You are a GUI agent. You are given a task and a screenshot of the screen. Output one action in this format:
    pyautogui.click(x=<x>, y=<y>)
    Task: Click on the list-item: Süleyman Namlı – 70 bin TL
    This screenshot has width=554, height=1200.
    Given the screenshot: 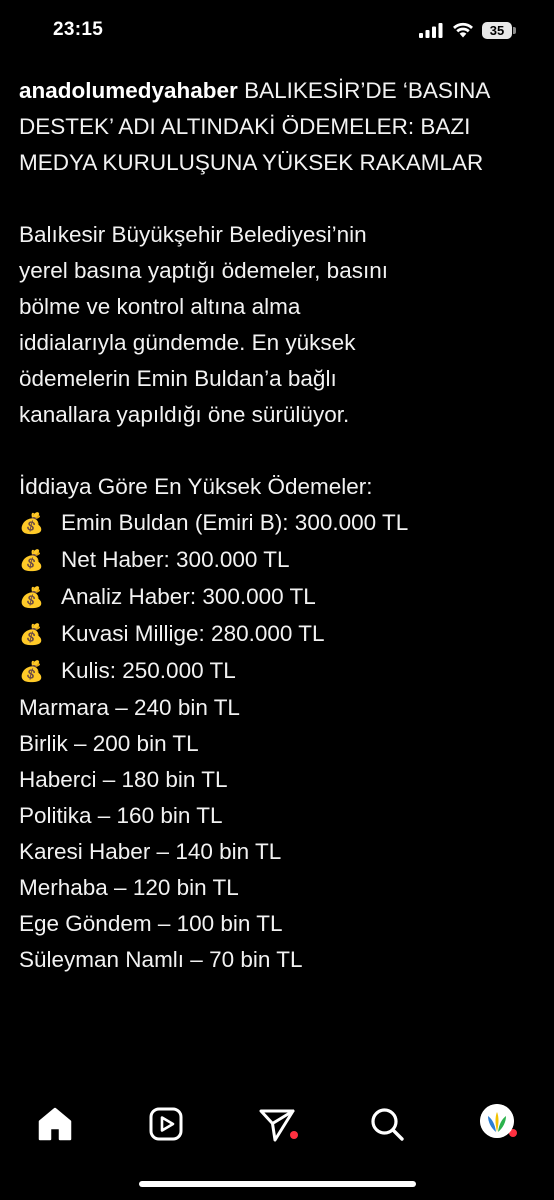 What is the action you would take?
    pyautogui.click(x=161, y=959)
    